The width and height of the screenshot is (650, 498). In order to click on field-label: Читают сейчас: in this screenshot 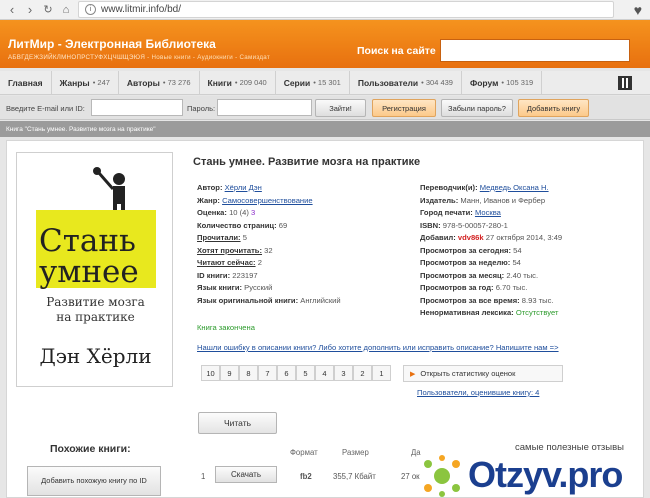, I will do `click(226, 262)`.